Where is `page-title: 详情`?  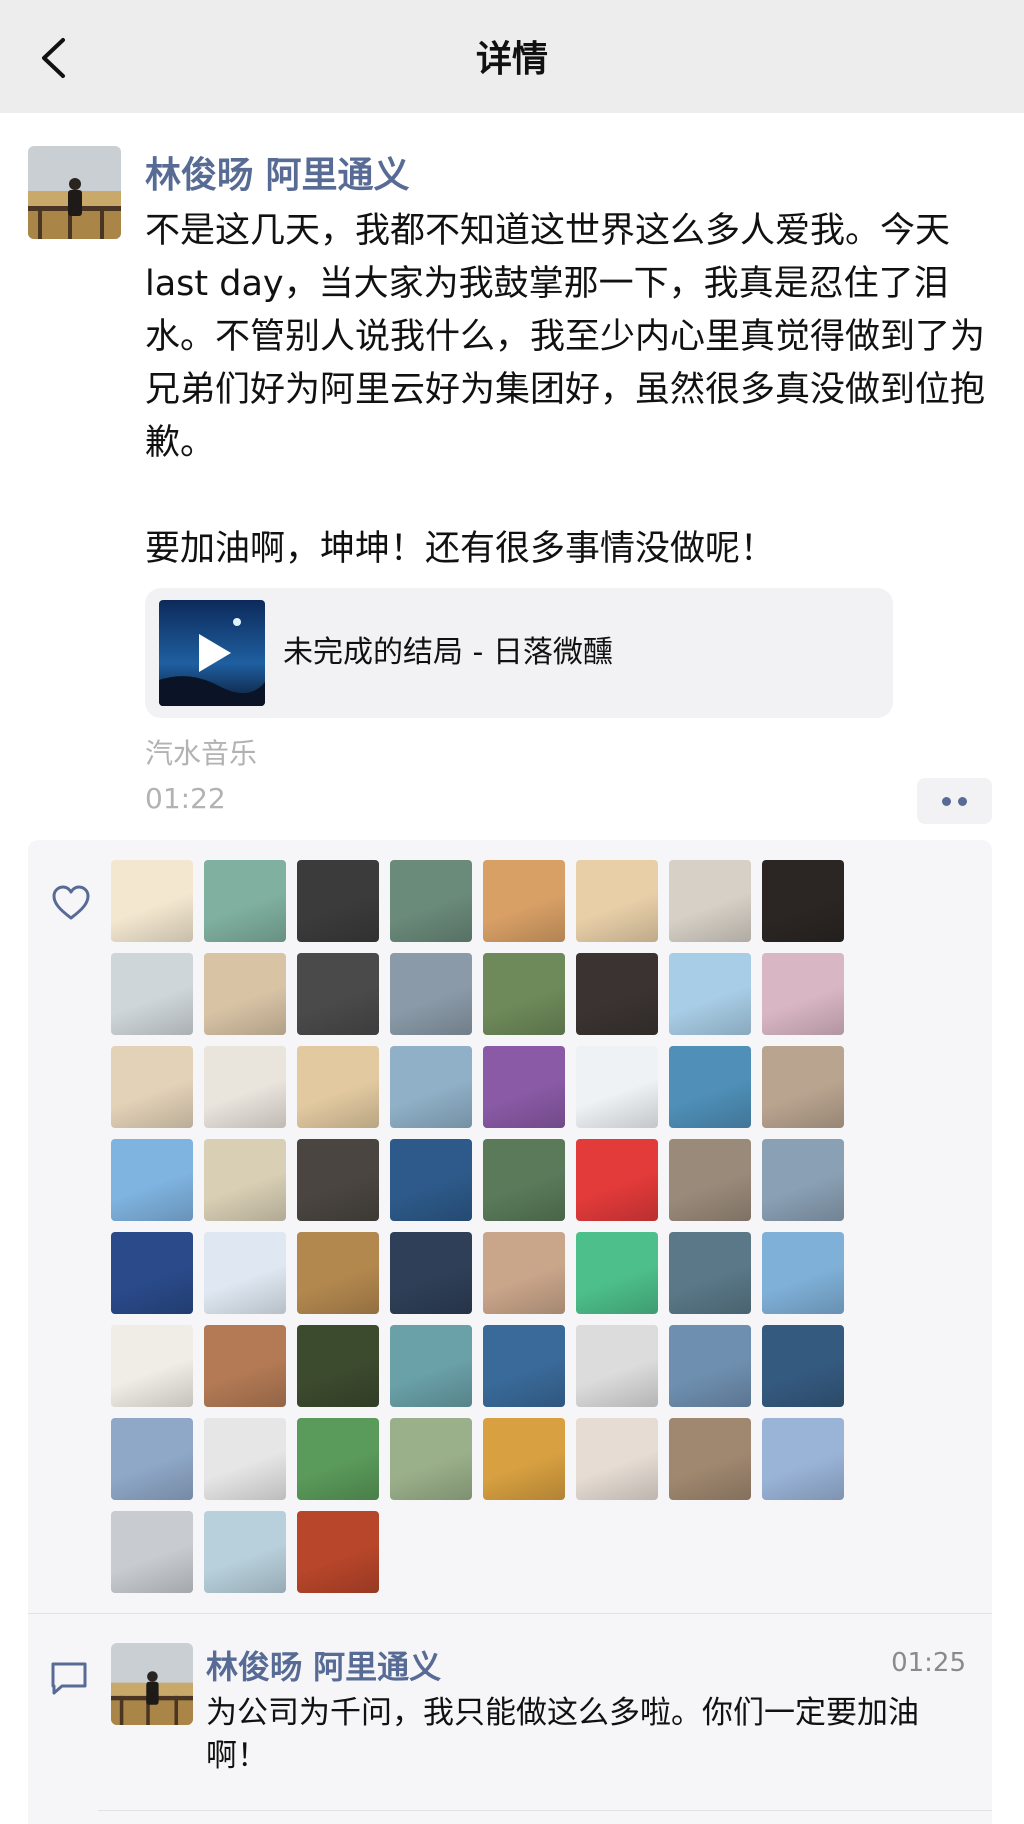
page-title: 详情 is located at coordinates (511, 59).